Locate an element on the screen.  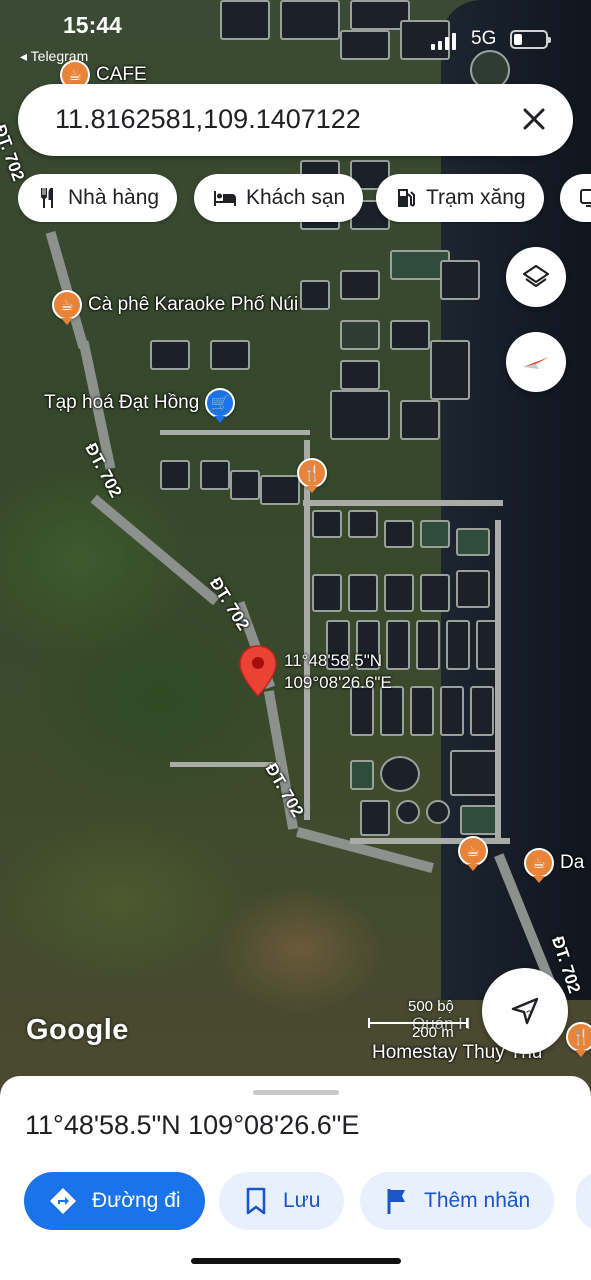
directions-button: Đường đi is located at coordinates (114, 1201).